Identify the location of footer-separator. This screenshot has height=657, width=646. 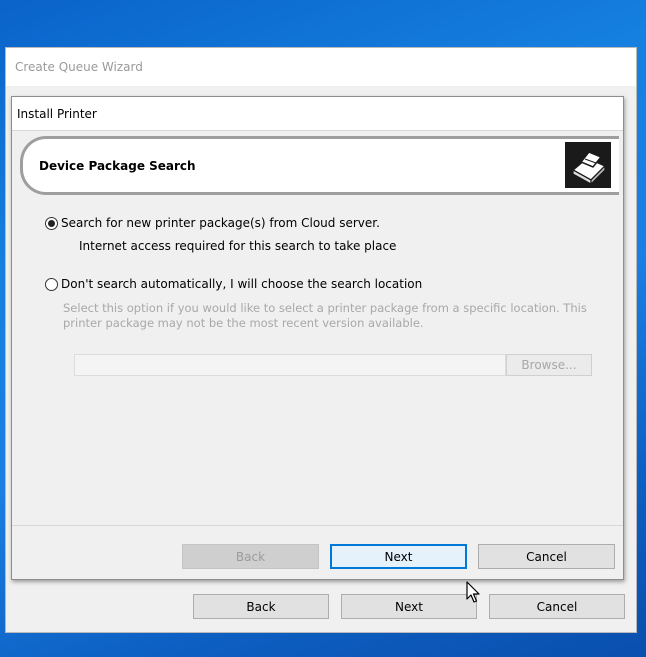
(317, 525).